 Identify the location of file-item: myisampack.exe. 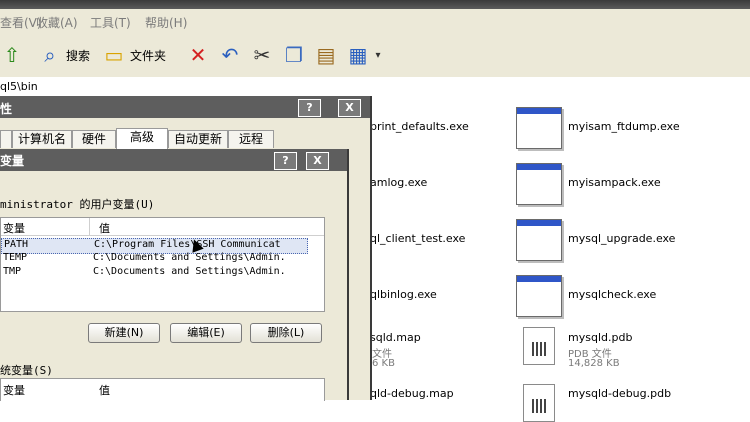
(614, 182).